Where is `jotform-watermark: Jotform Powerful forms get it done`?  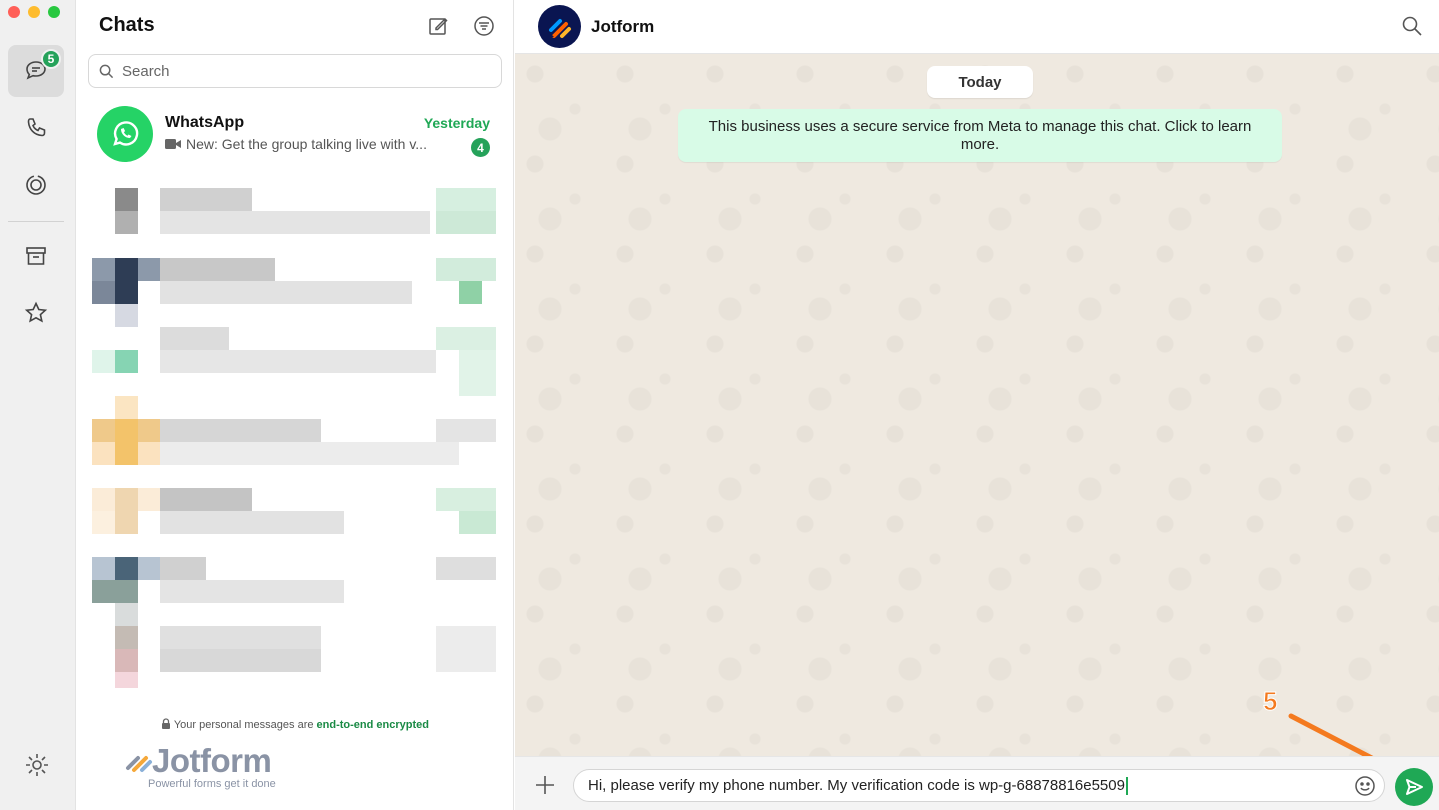 jotform-watermark: Jotform Powerful forms get it done is located at coordinates (201, 766).